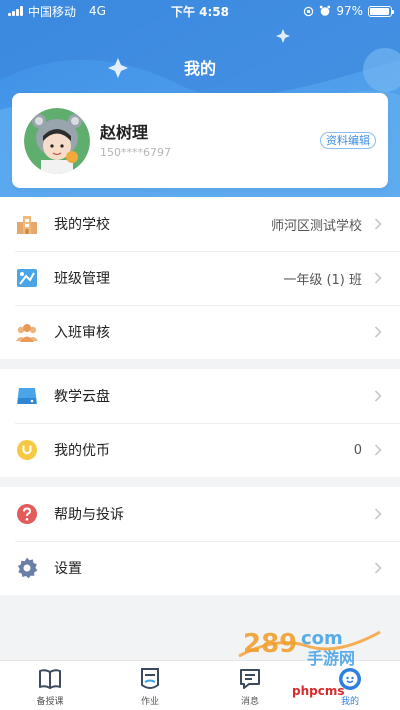  I want to click on page-title: 我的, so click(199, 68).